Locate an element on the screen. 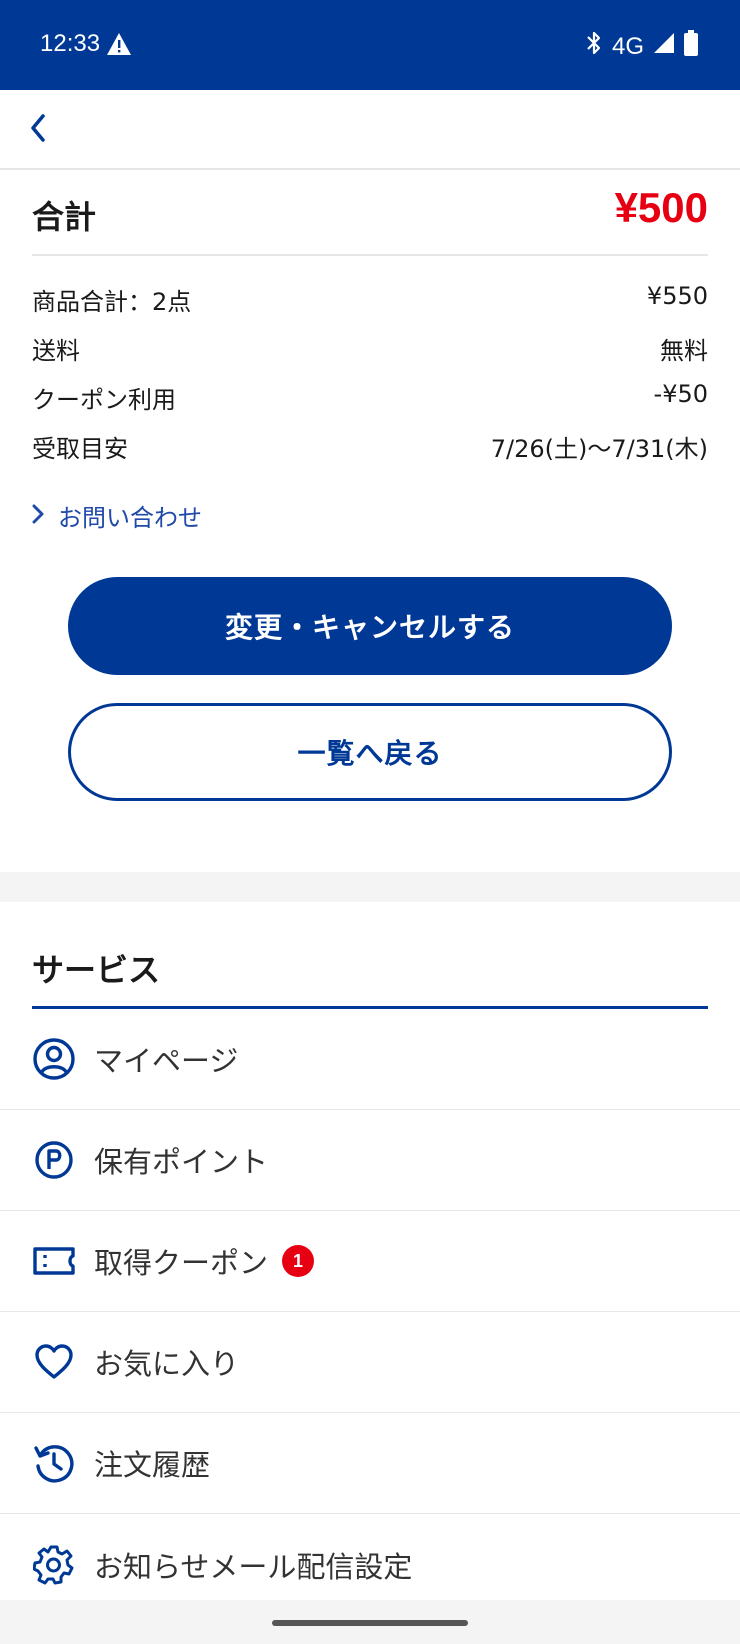 This screenshot has height=1644, width=740. delivery-estimate-row: 受取目安 7/26(土)〜7/31(木) is located at coordinates (370, 449).